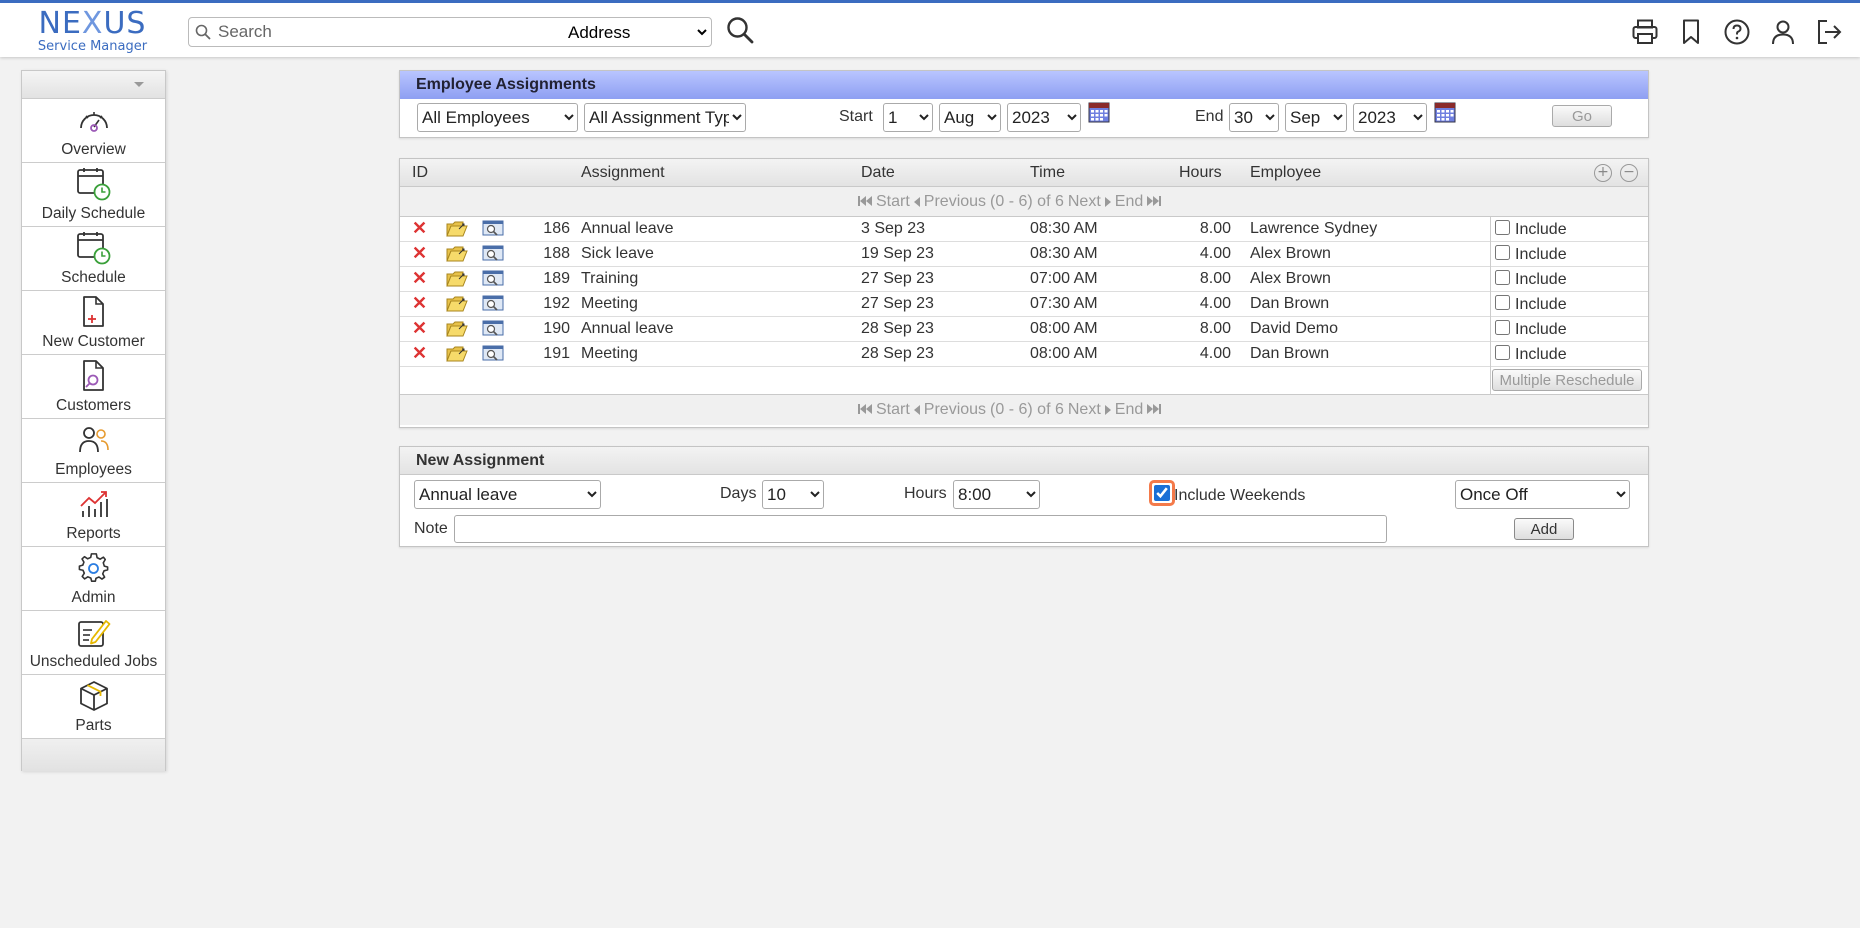 This screenshot has height=928, width=1860. I want to click on search-input, so click(376, 32).